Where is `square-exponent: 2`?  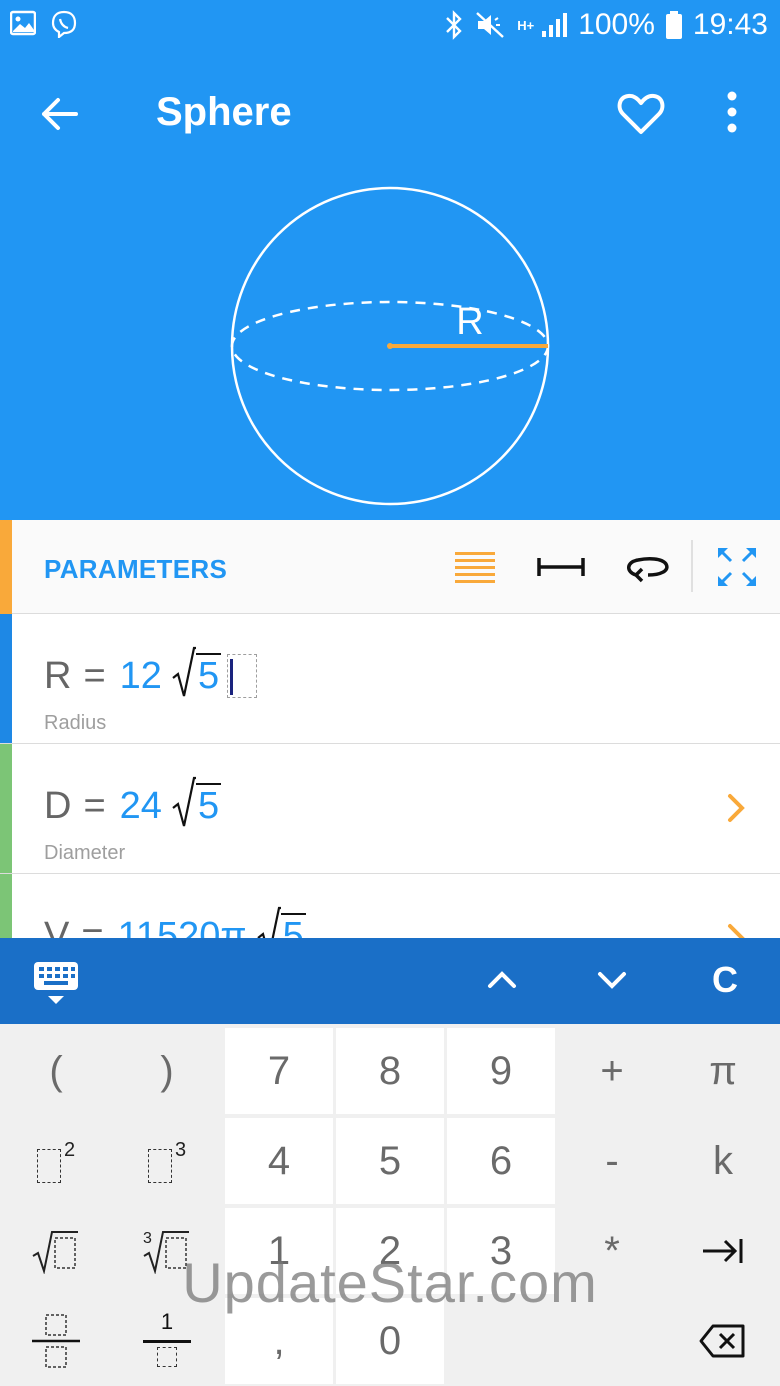 square-exponent: 2 is located at coordinates (69, 1150).